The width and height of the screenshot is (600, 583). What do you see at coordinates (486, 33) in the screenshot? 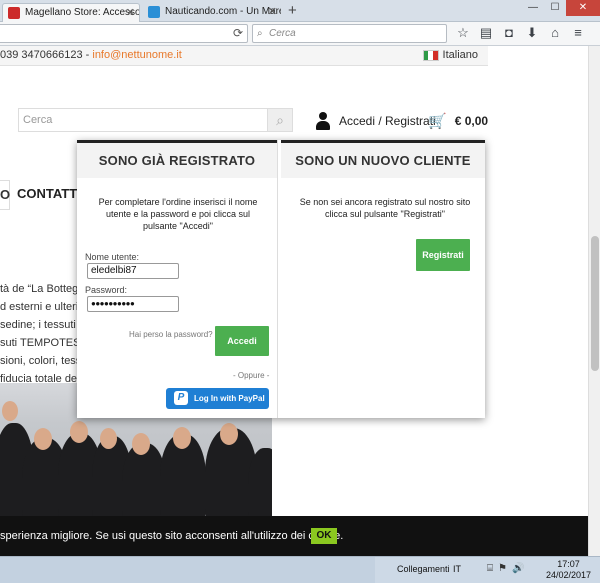
I see `reading-list-icon: ▤` at bounding box center [486, 33].